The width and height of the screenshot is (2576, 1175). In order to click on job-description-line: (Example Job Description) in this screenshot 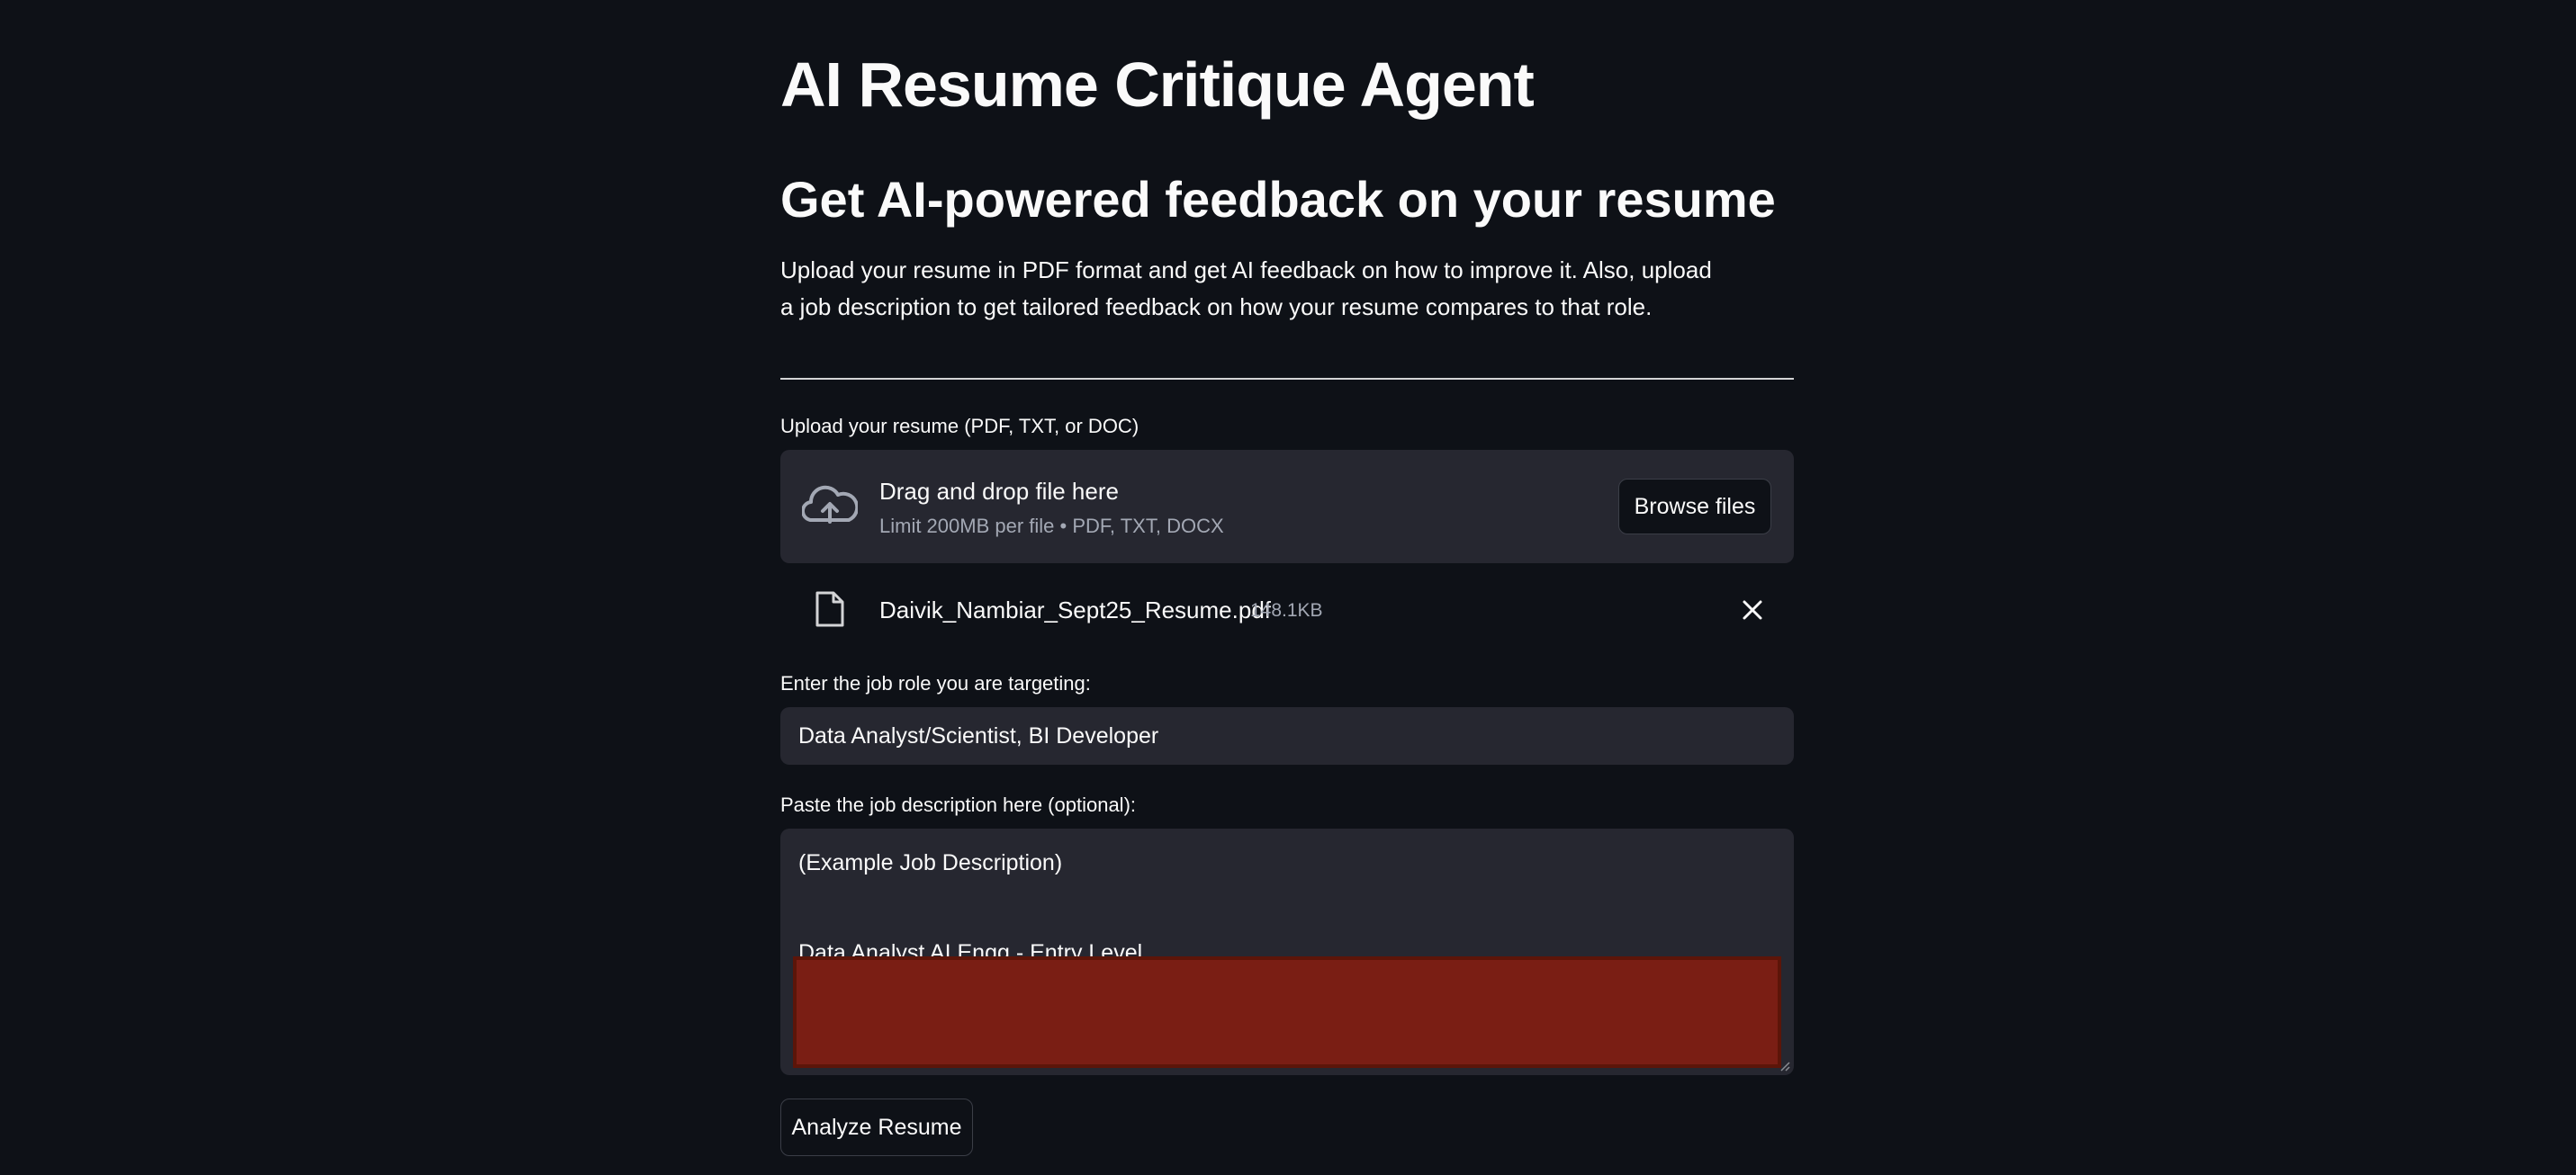, I will do `click(930, 863)`.